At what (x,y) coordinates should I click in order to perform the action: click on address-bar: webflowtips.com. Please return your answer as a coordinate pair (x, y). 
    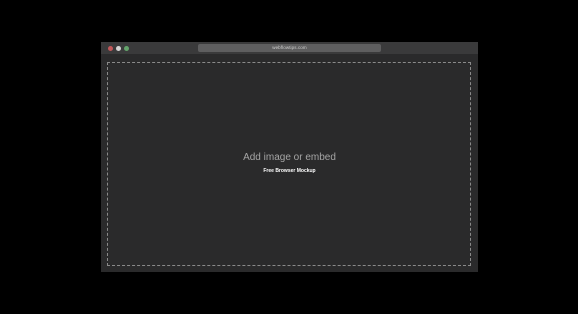
    Looking at the image, I should click on (289, 48).